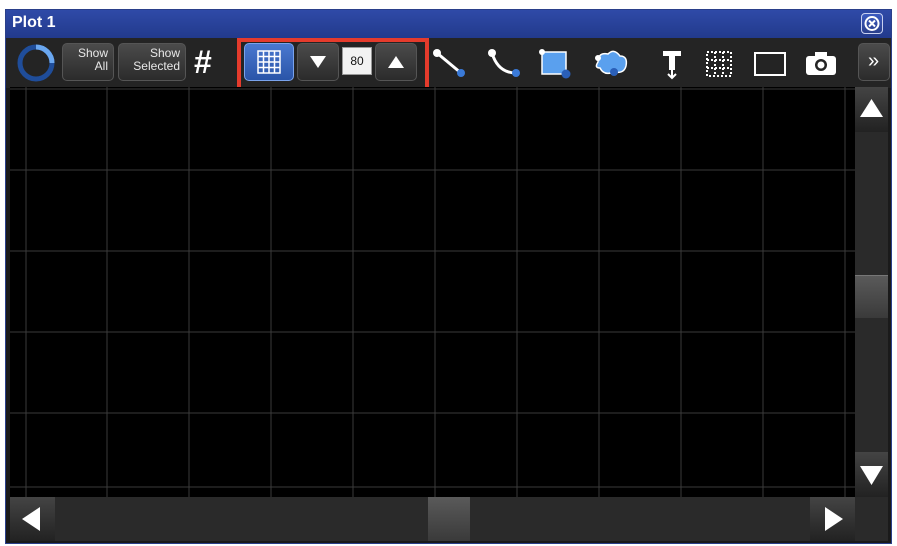 The height and width of the screenshot is (546, 897). Describe the element at coordinates (672, 64) in the screenshot. I see `text-tool-icon` at that location.